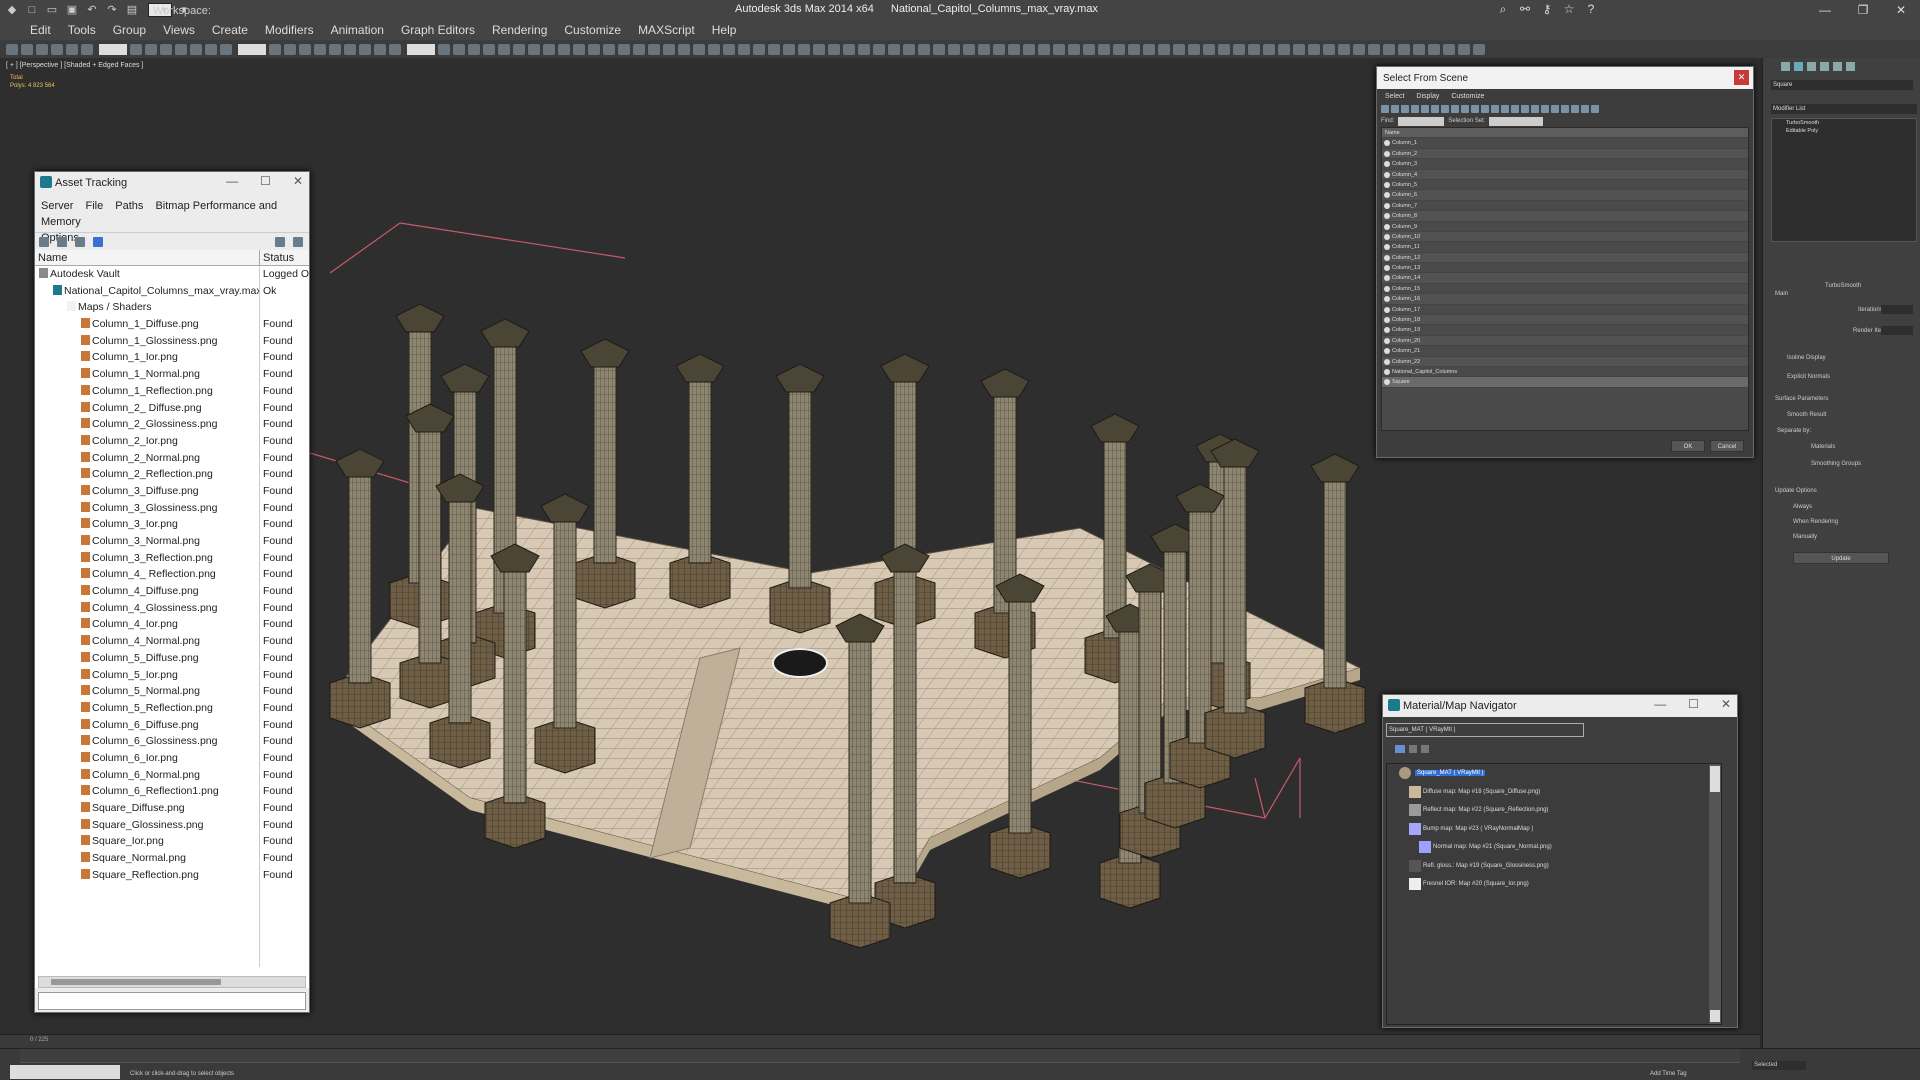  I want to click on asset-row: Column_5_Diffuse.png Found, so click(172, 658).